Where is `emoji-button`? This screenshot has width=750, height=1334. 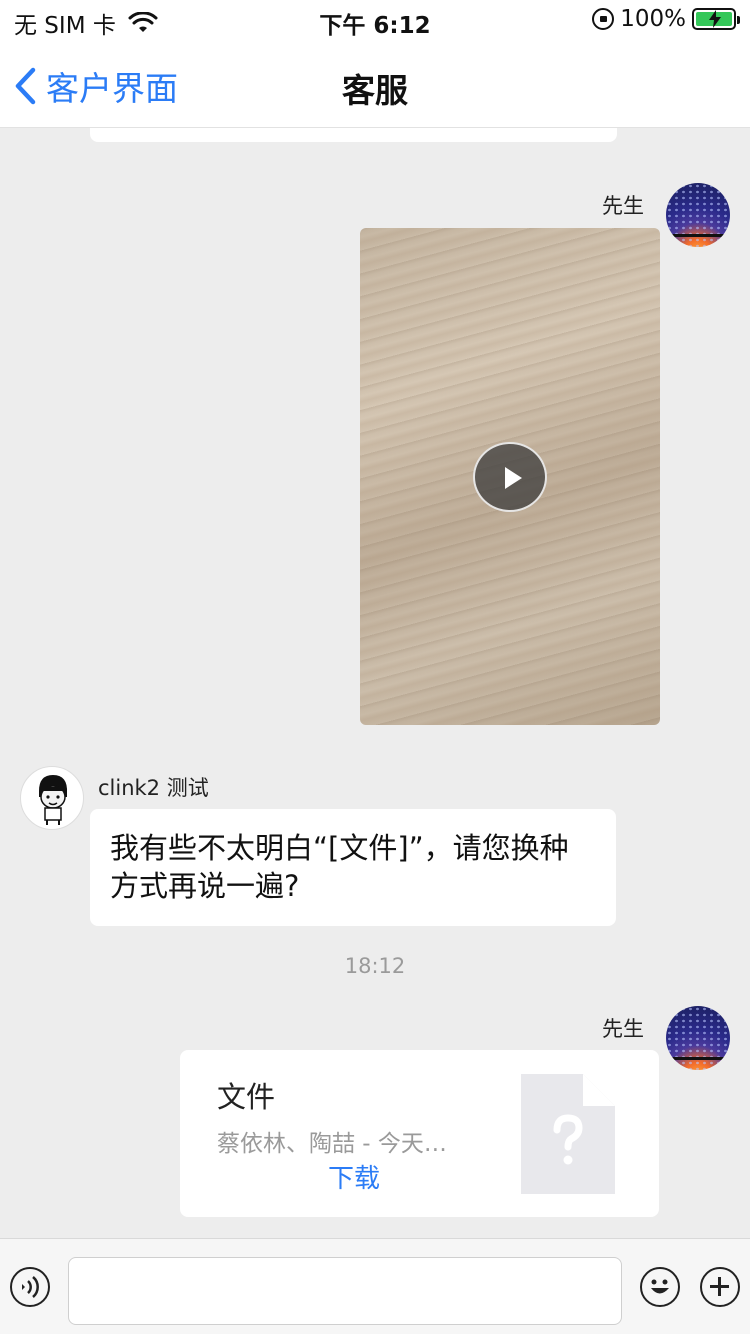 emoji-button is located at coordinates (660, 1287).